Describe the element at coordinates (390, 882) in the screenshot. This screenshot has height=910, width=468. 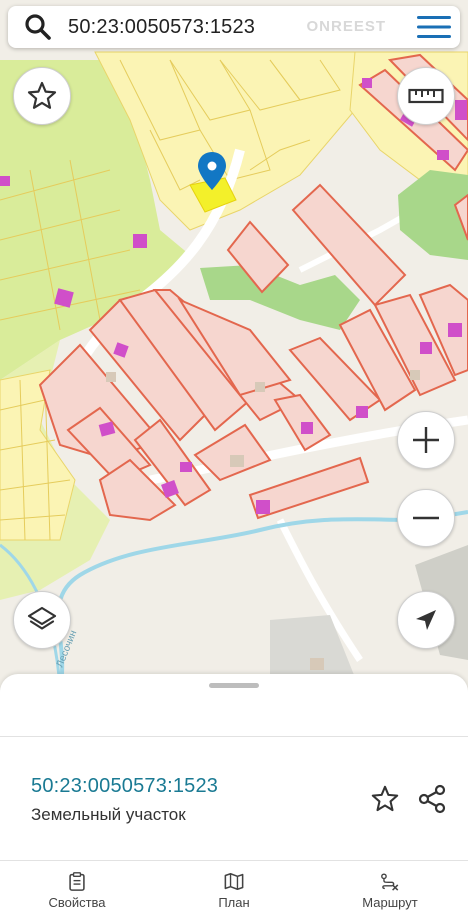
I see `route-icon` at that location.